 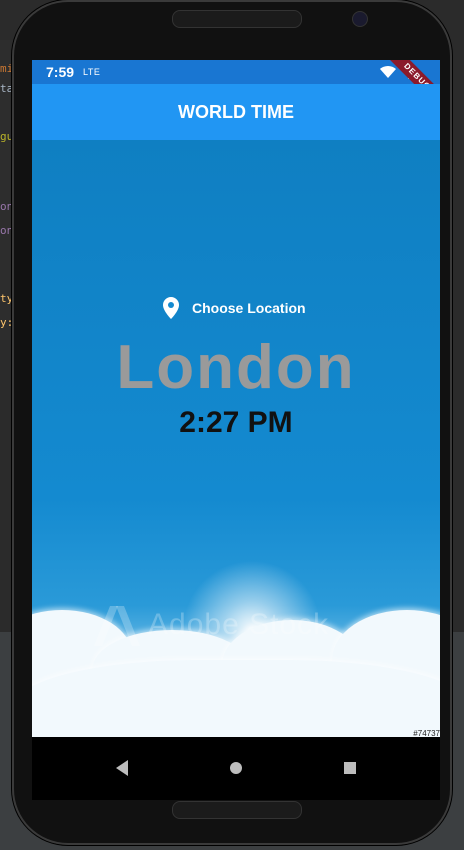 What do you see at coordinates (92, 72) in the screenshot?
I see `network-type: LTE` at bounding box center [92, 72].